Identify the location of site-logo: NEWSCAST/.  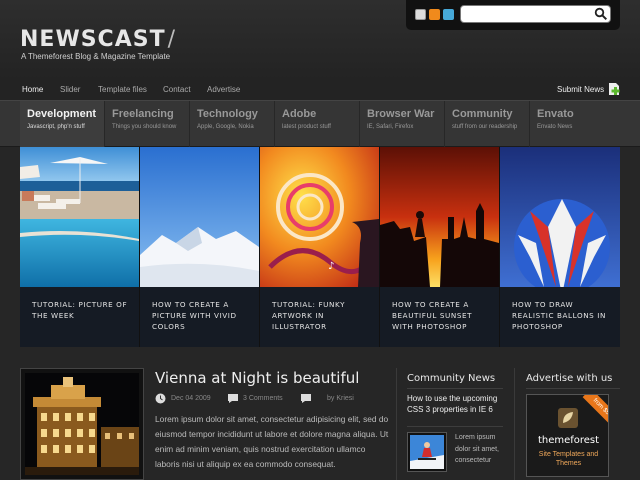
(98, 39).